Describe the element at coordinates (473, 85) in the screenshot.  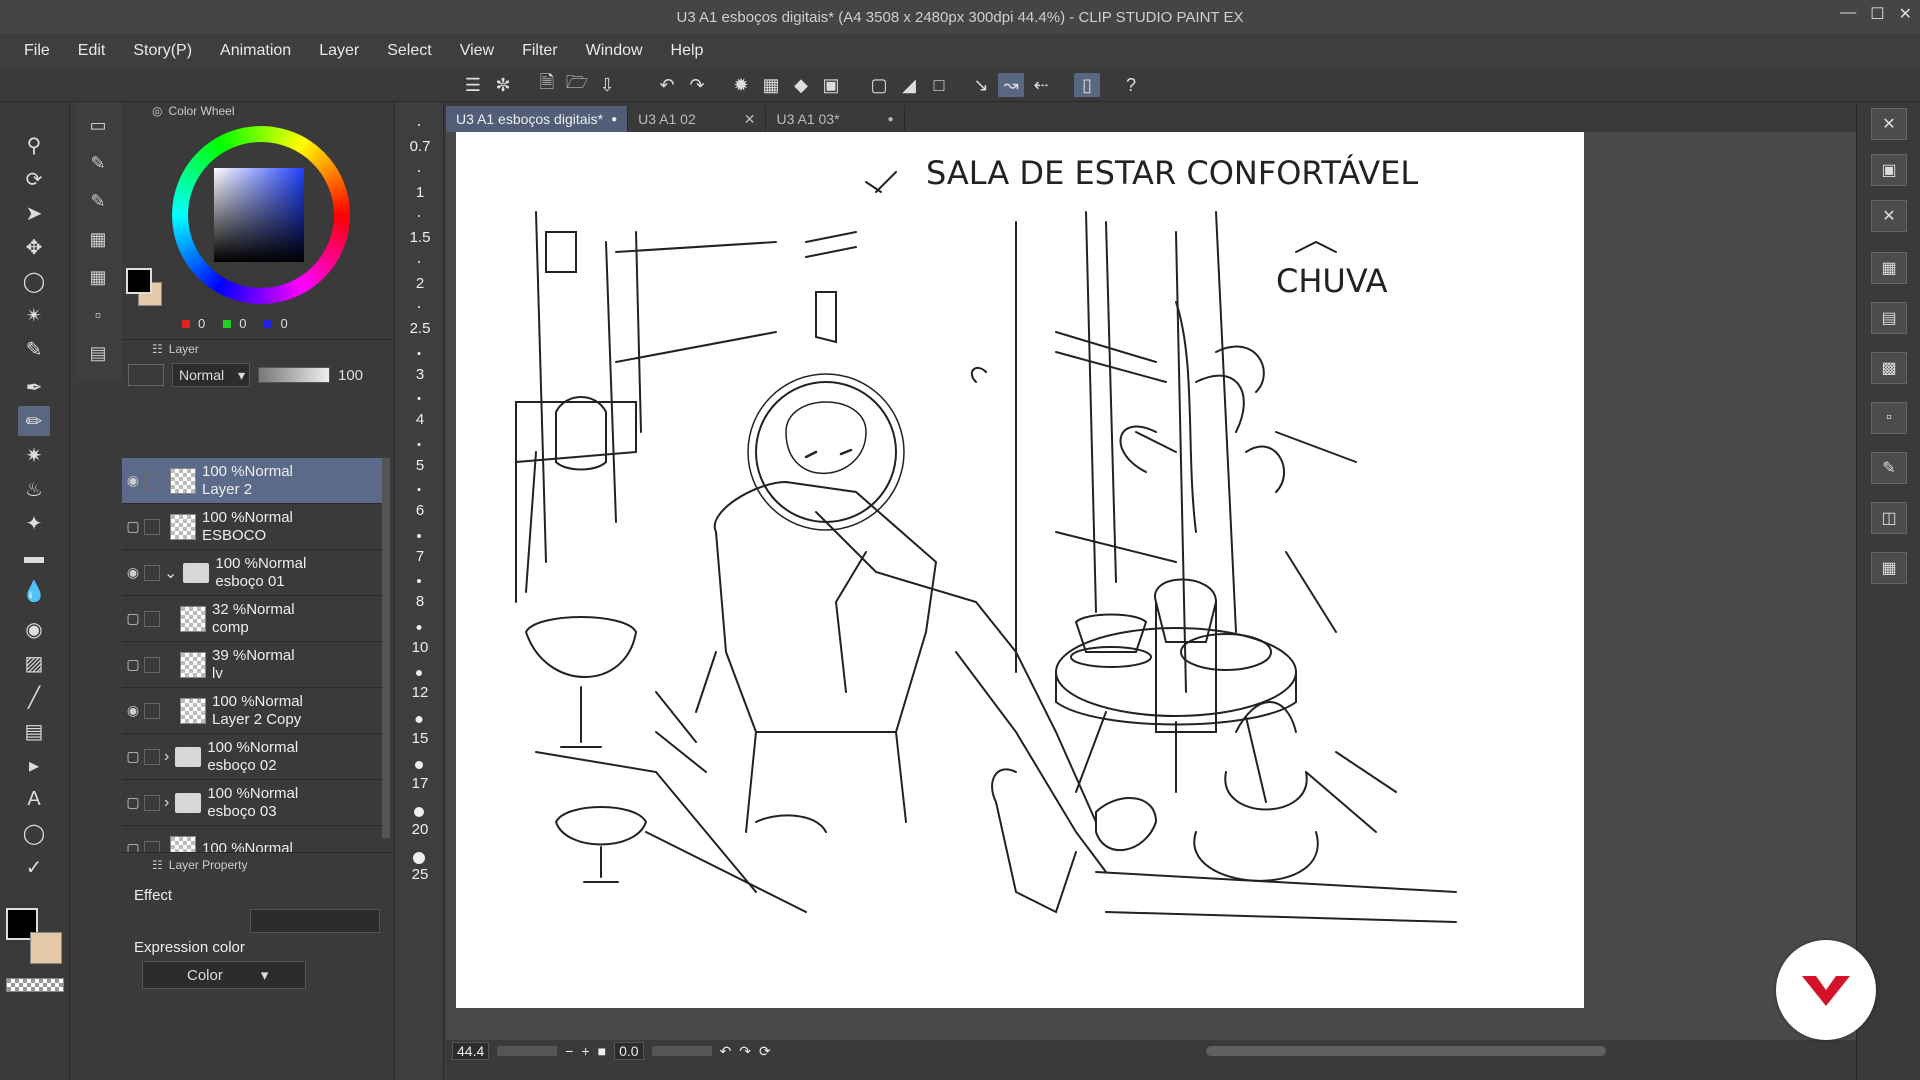
I see `menu-icon: ☰` at that location.